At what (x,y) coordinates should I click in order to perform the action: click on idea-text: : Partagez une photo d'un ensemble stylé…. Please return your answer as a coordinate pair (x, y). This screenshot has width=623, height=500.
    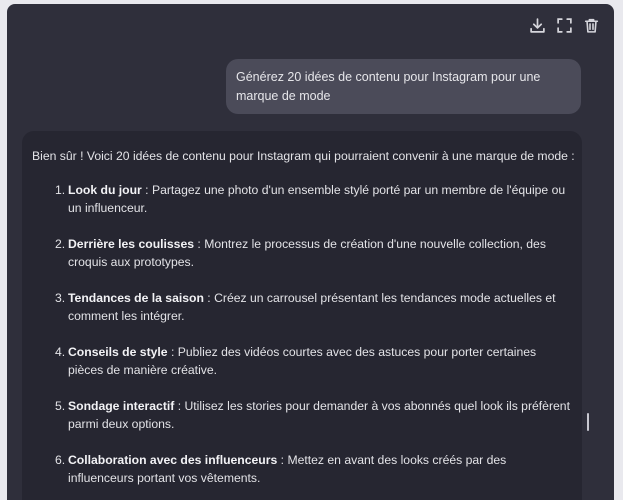
    Looking at the image, I should click on (317, 199).